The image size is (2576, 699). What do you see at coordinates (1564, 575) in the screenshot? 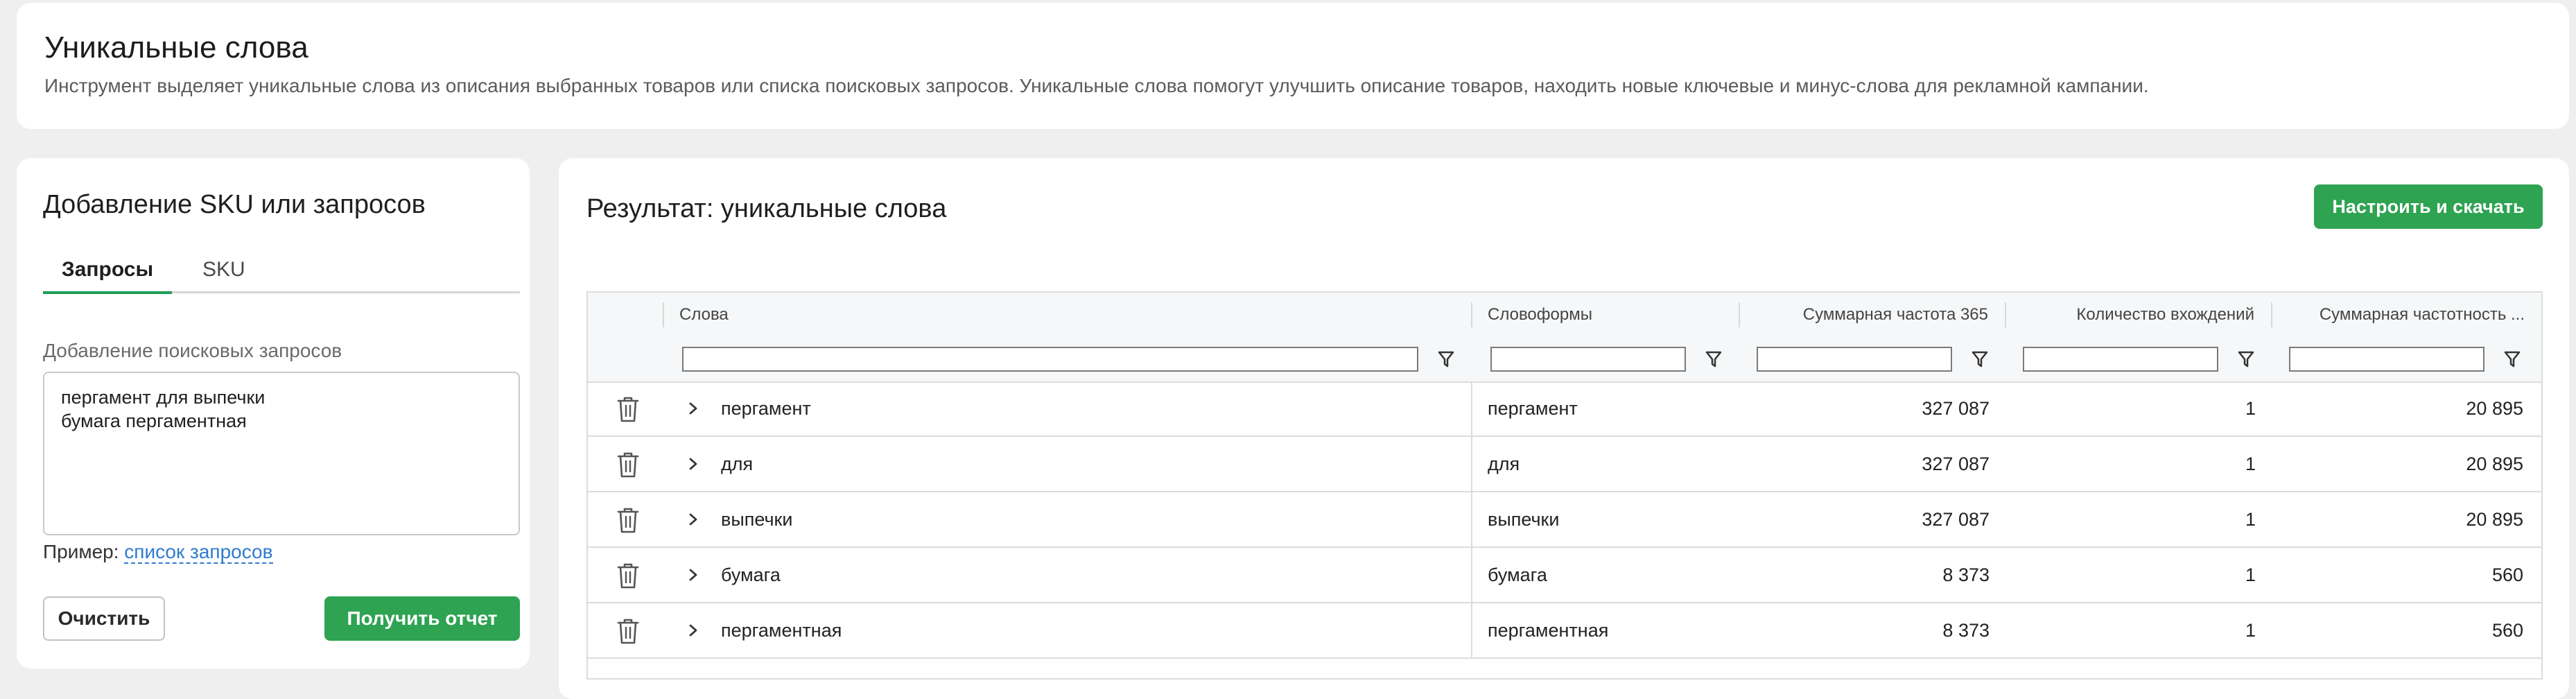
I see `table-row: бумага бумага 8 373 1 560` at bounding box center [1564, 575].